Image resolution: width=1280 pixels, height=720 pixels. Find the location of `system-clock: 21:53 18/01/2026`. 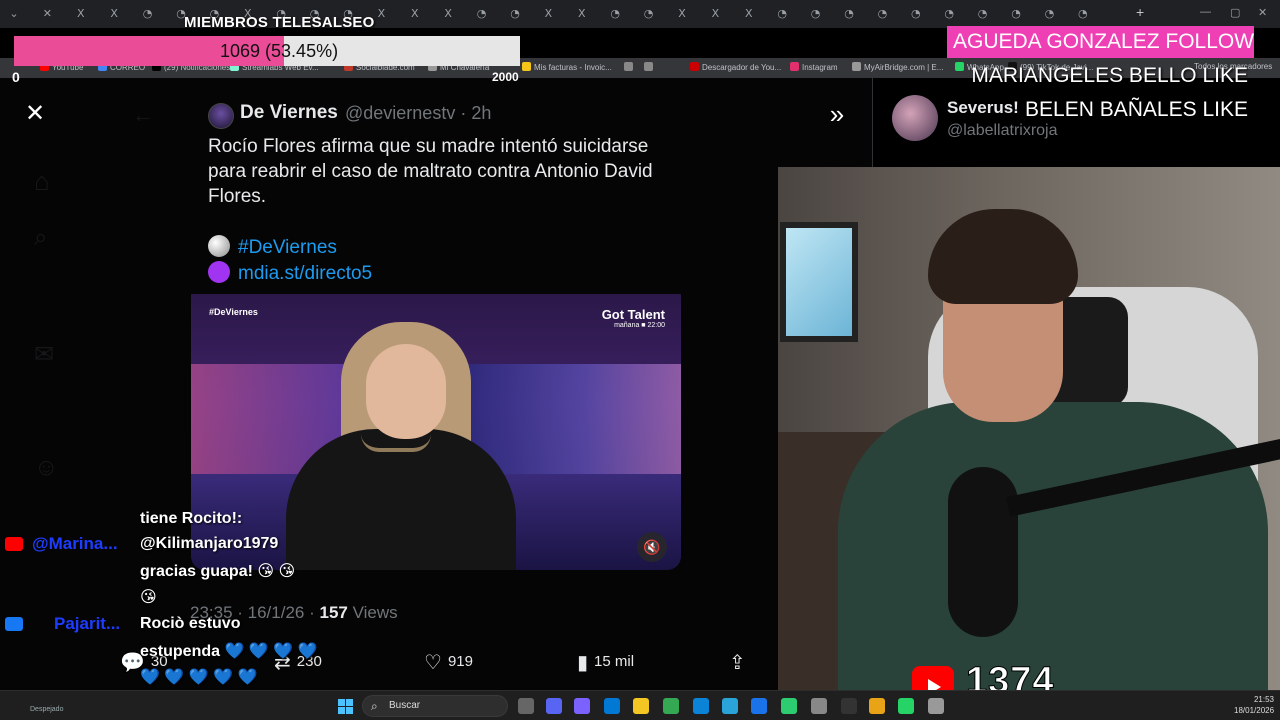

system-clock: 21:53 18/01/2026 is located at coordinates (1254, 705).